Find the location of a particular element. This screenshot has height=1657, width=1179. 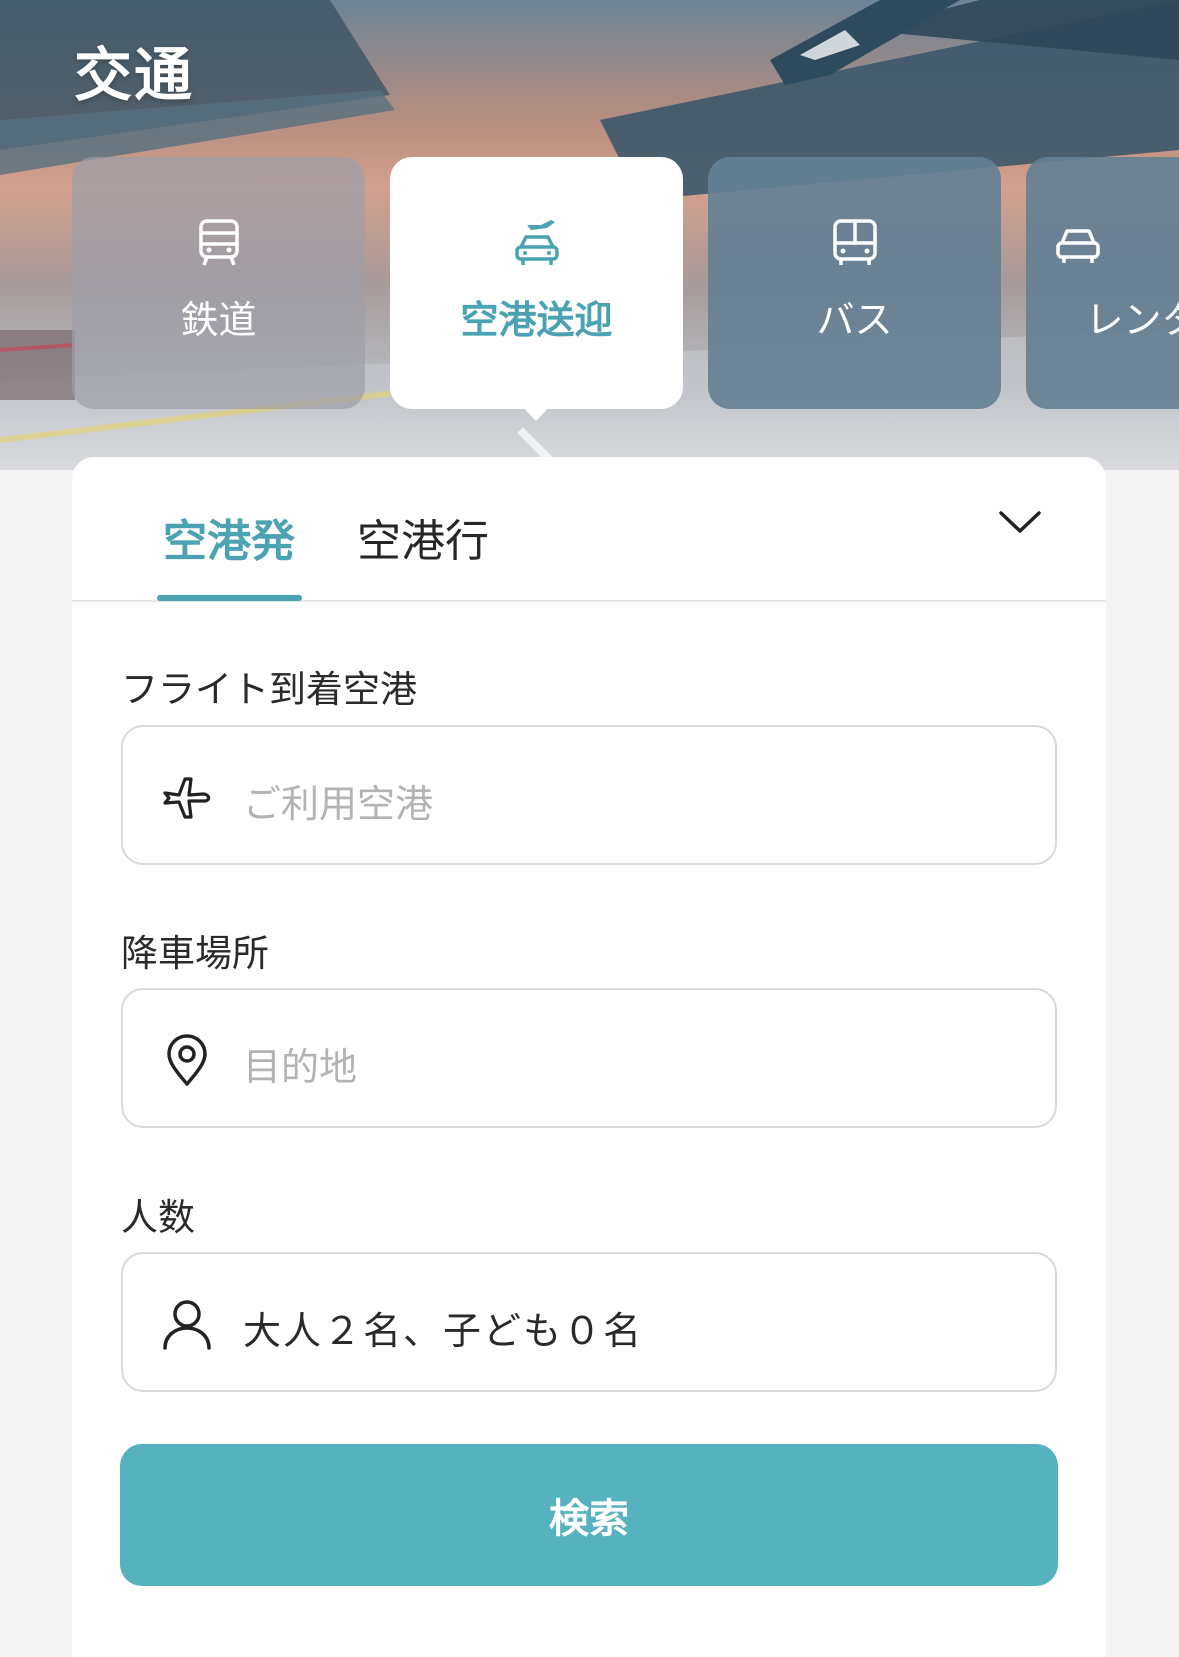

tab-airport-transfer: 空港送迎 is located at coordinates (536, 283).